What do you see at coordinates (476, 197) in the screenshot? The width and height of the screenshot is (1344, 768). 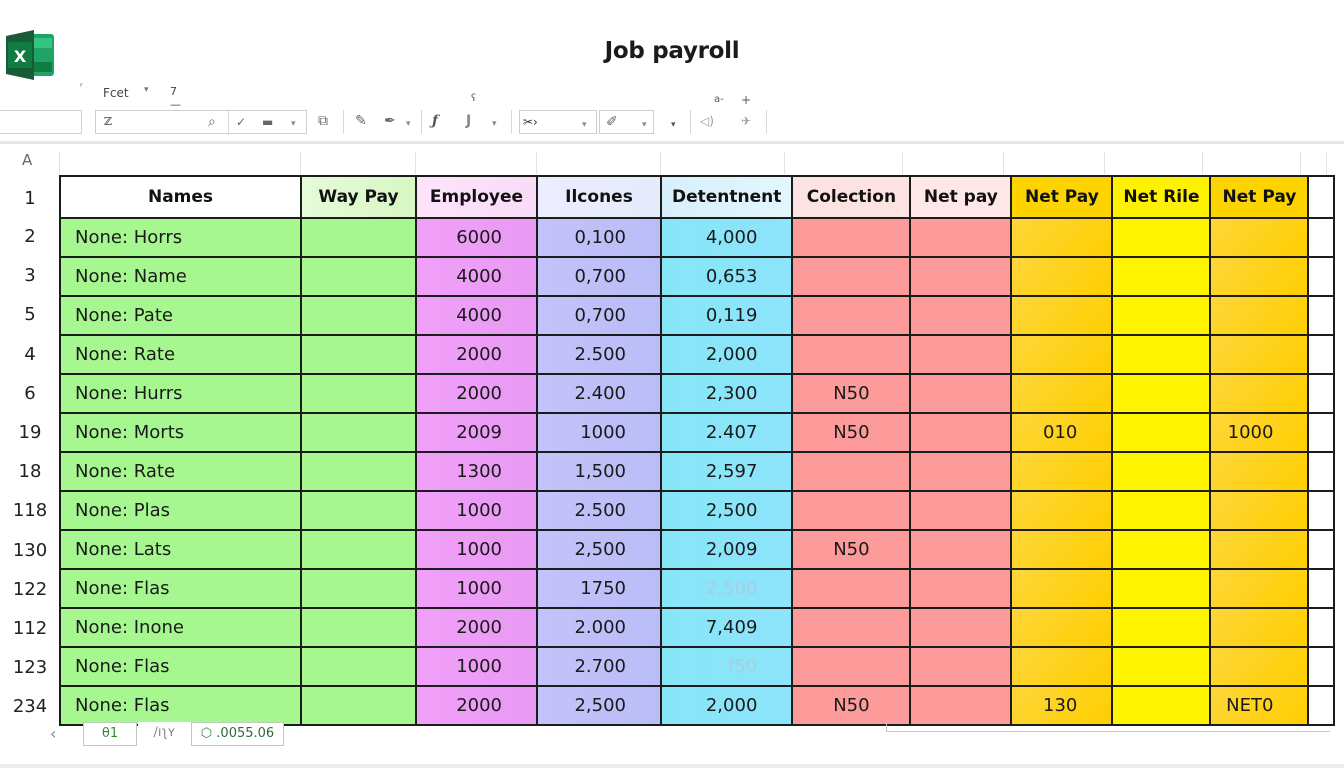 I see `header-employee: Employee` at bounding box center [476, 197].